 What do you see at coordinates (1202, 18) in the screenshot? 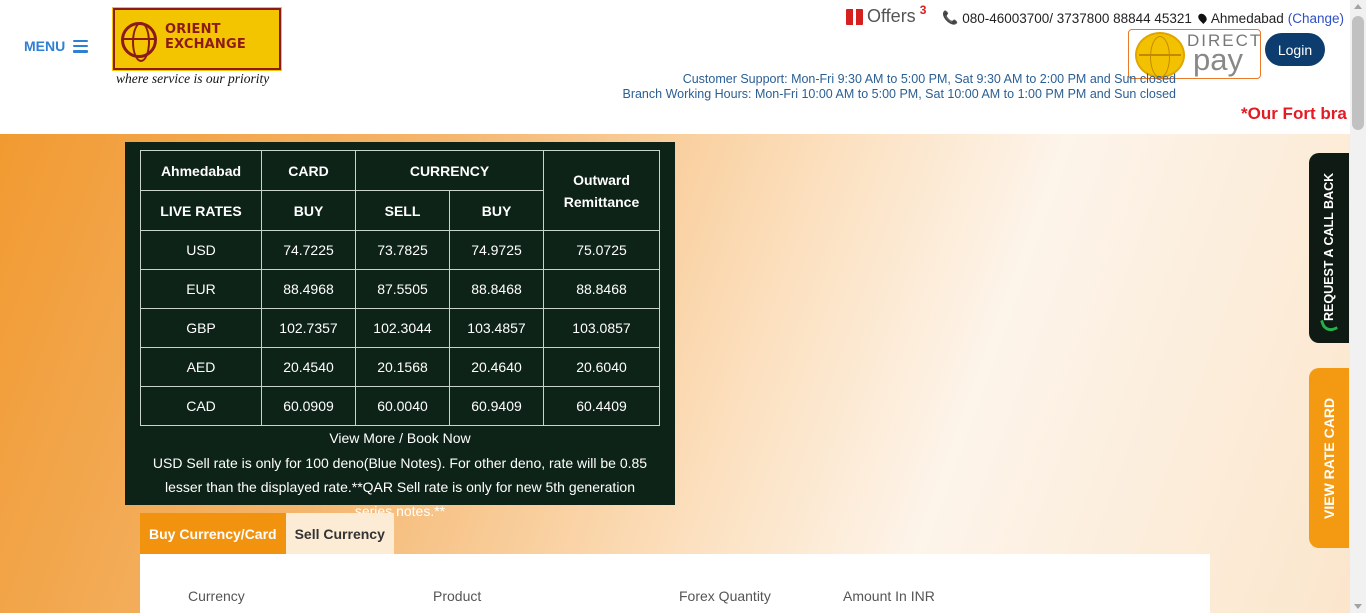
I see `location-pin-icon` at bounding box center [1202, 18].